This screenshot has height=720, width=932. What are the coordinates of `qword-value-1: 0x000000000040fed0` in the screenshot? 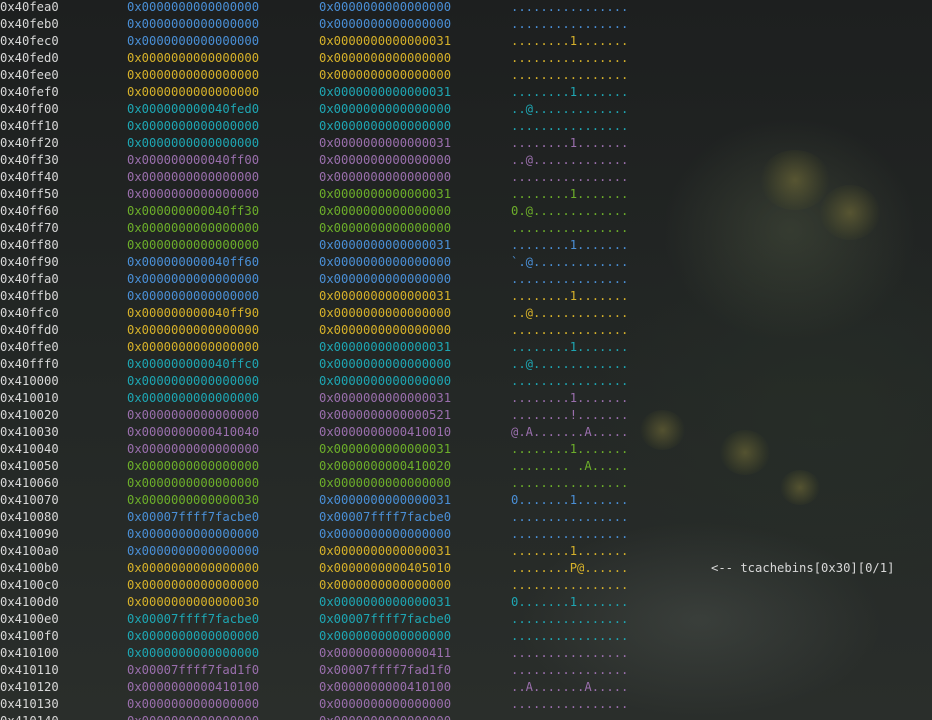 It's located at (193, 109).